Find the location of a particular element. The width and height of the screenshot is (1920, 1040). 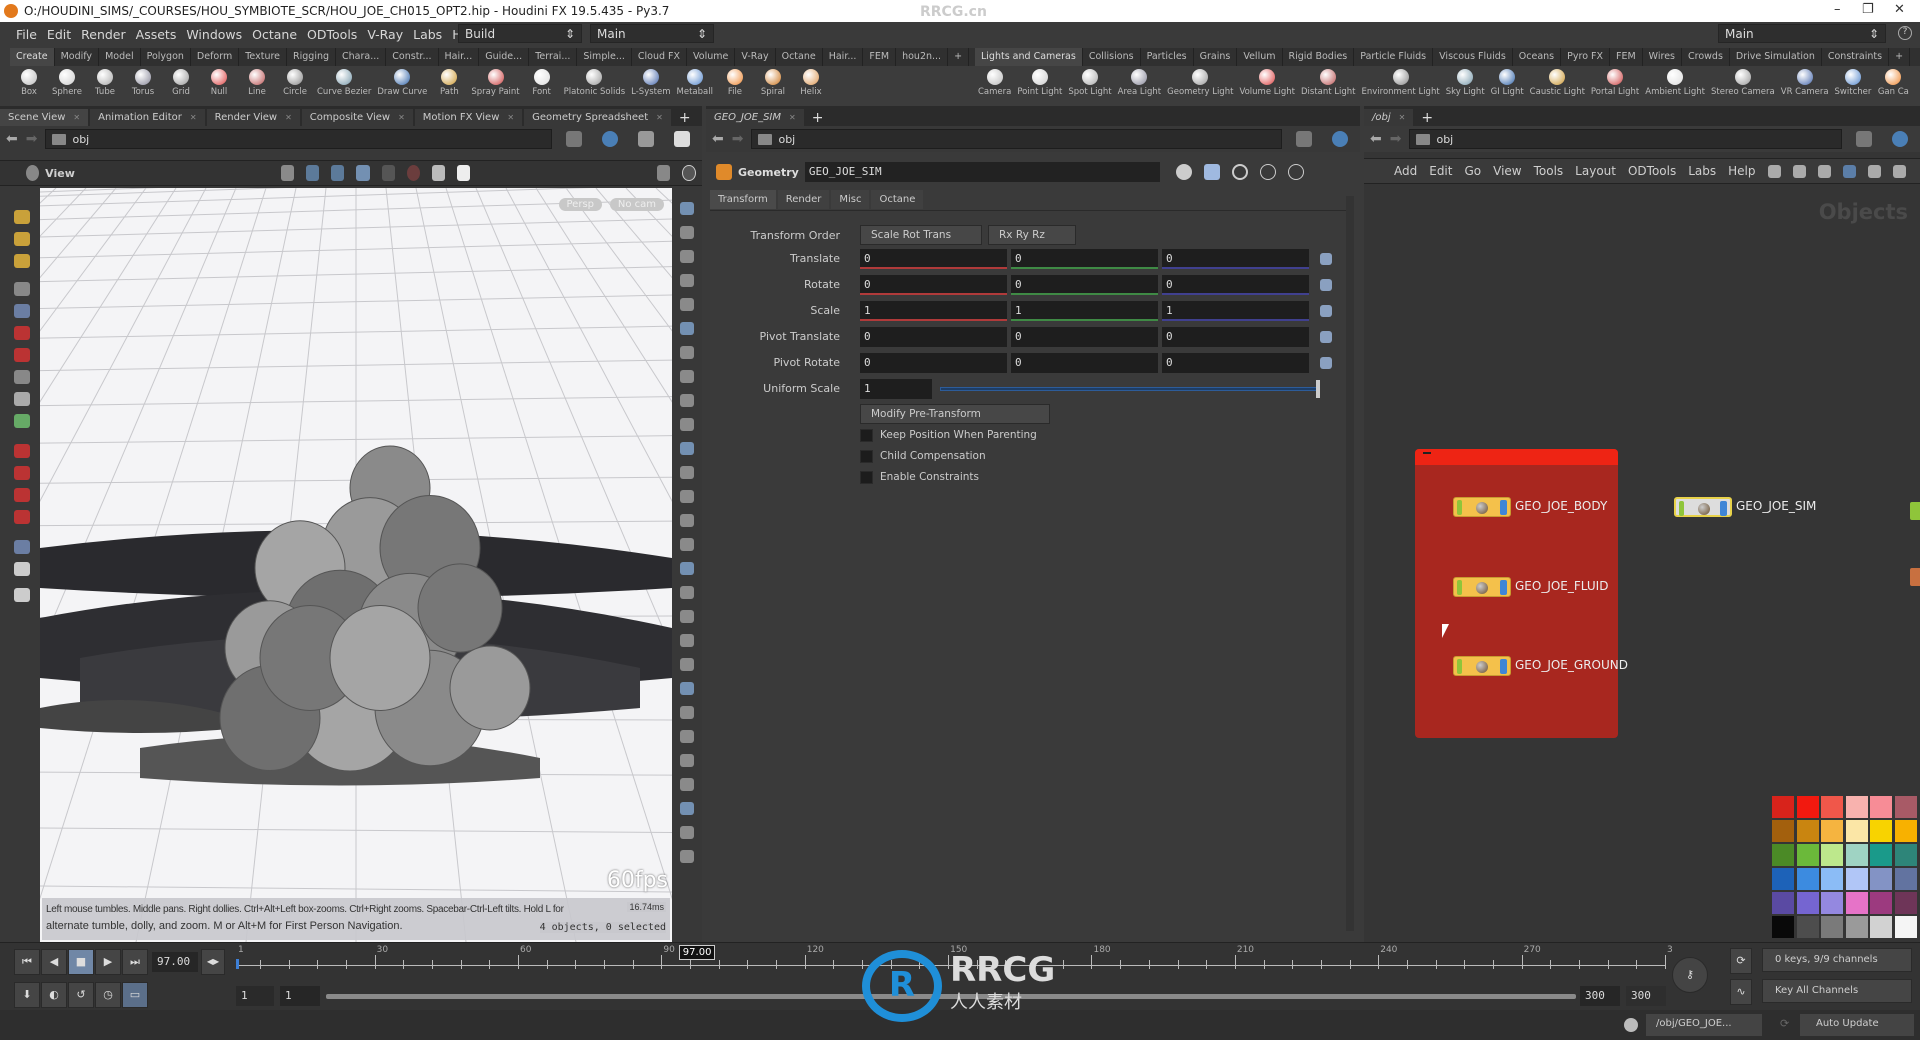

shelf-tab-v-ray: V-Ray is located at coordinates (755, 57).